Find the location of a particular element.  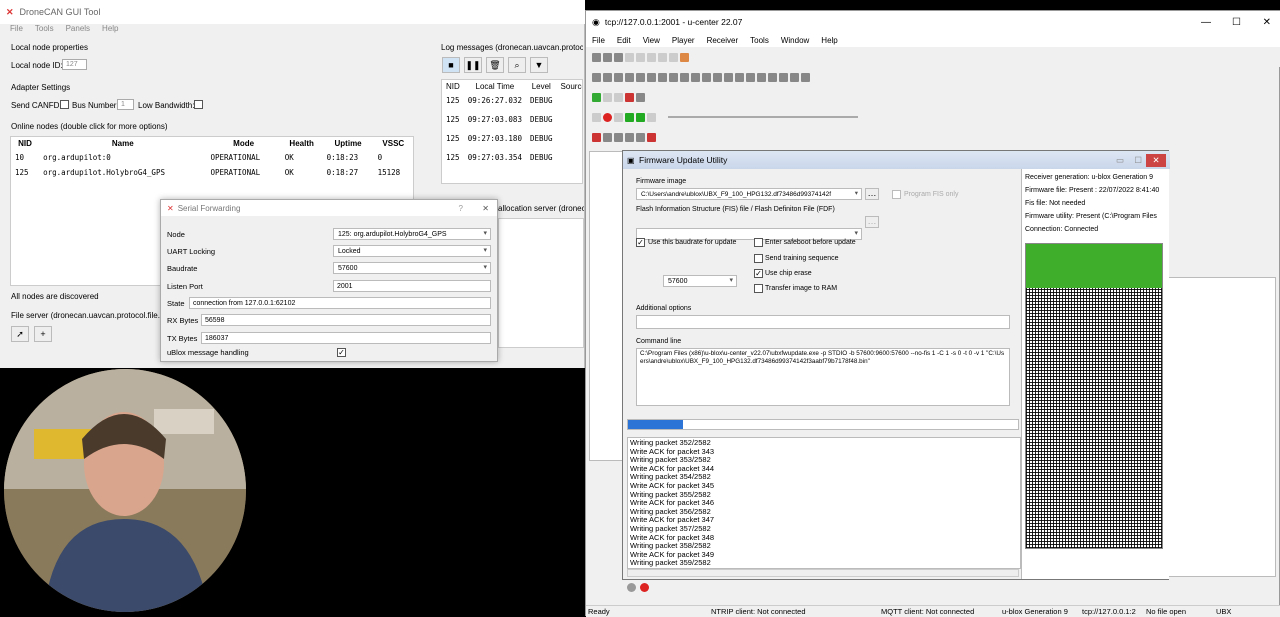

step-icon is located at coordinates (651, 117).